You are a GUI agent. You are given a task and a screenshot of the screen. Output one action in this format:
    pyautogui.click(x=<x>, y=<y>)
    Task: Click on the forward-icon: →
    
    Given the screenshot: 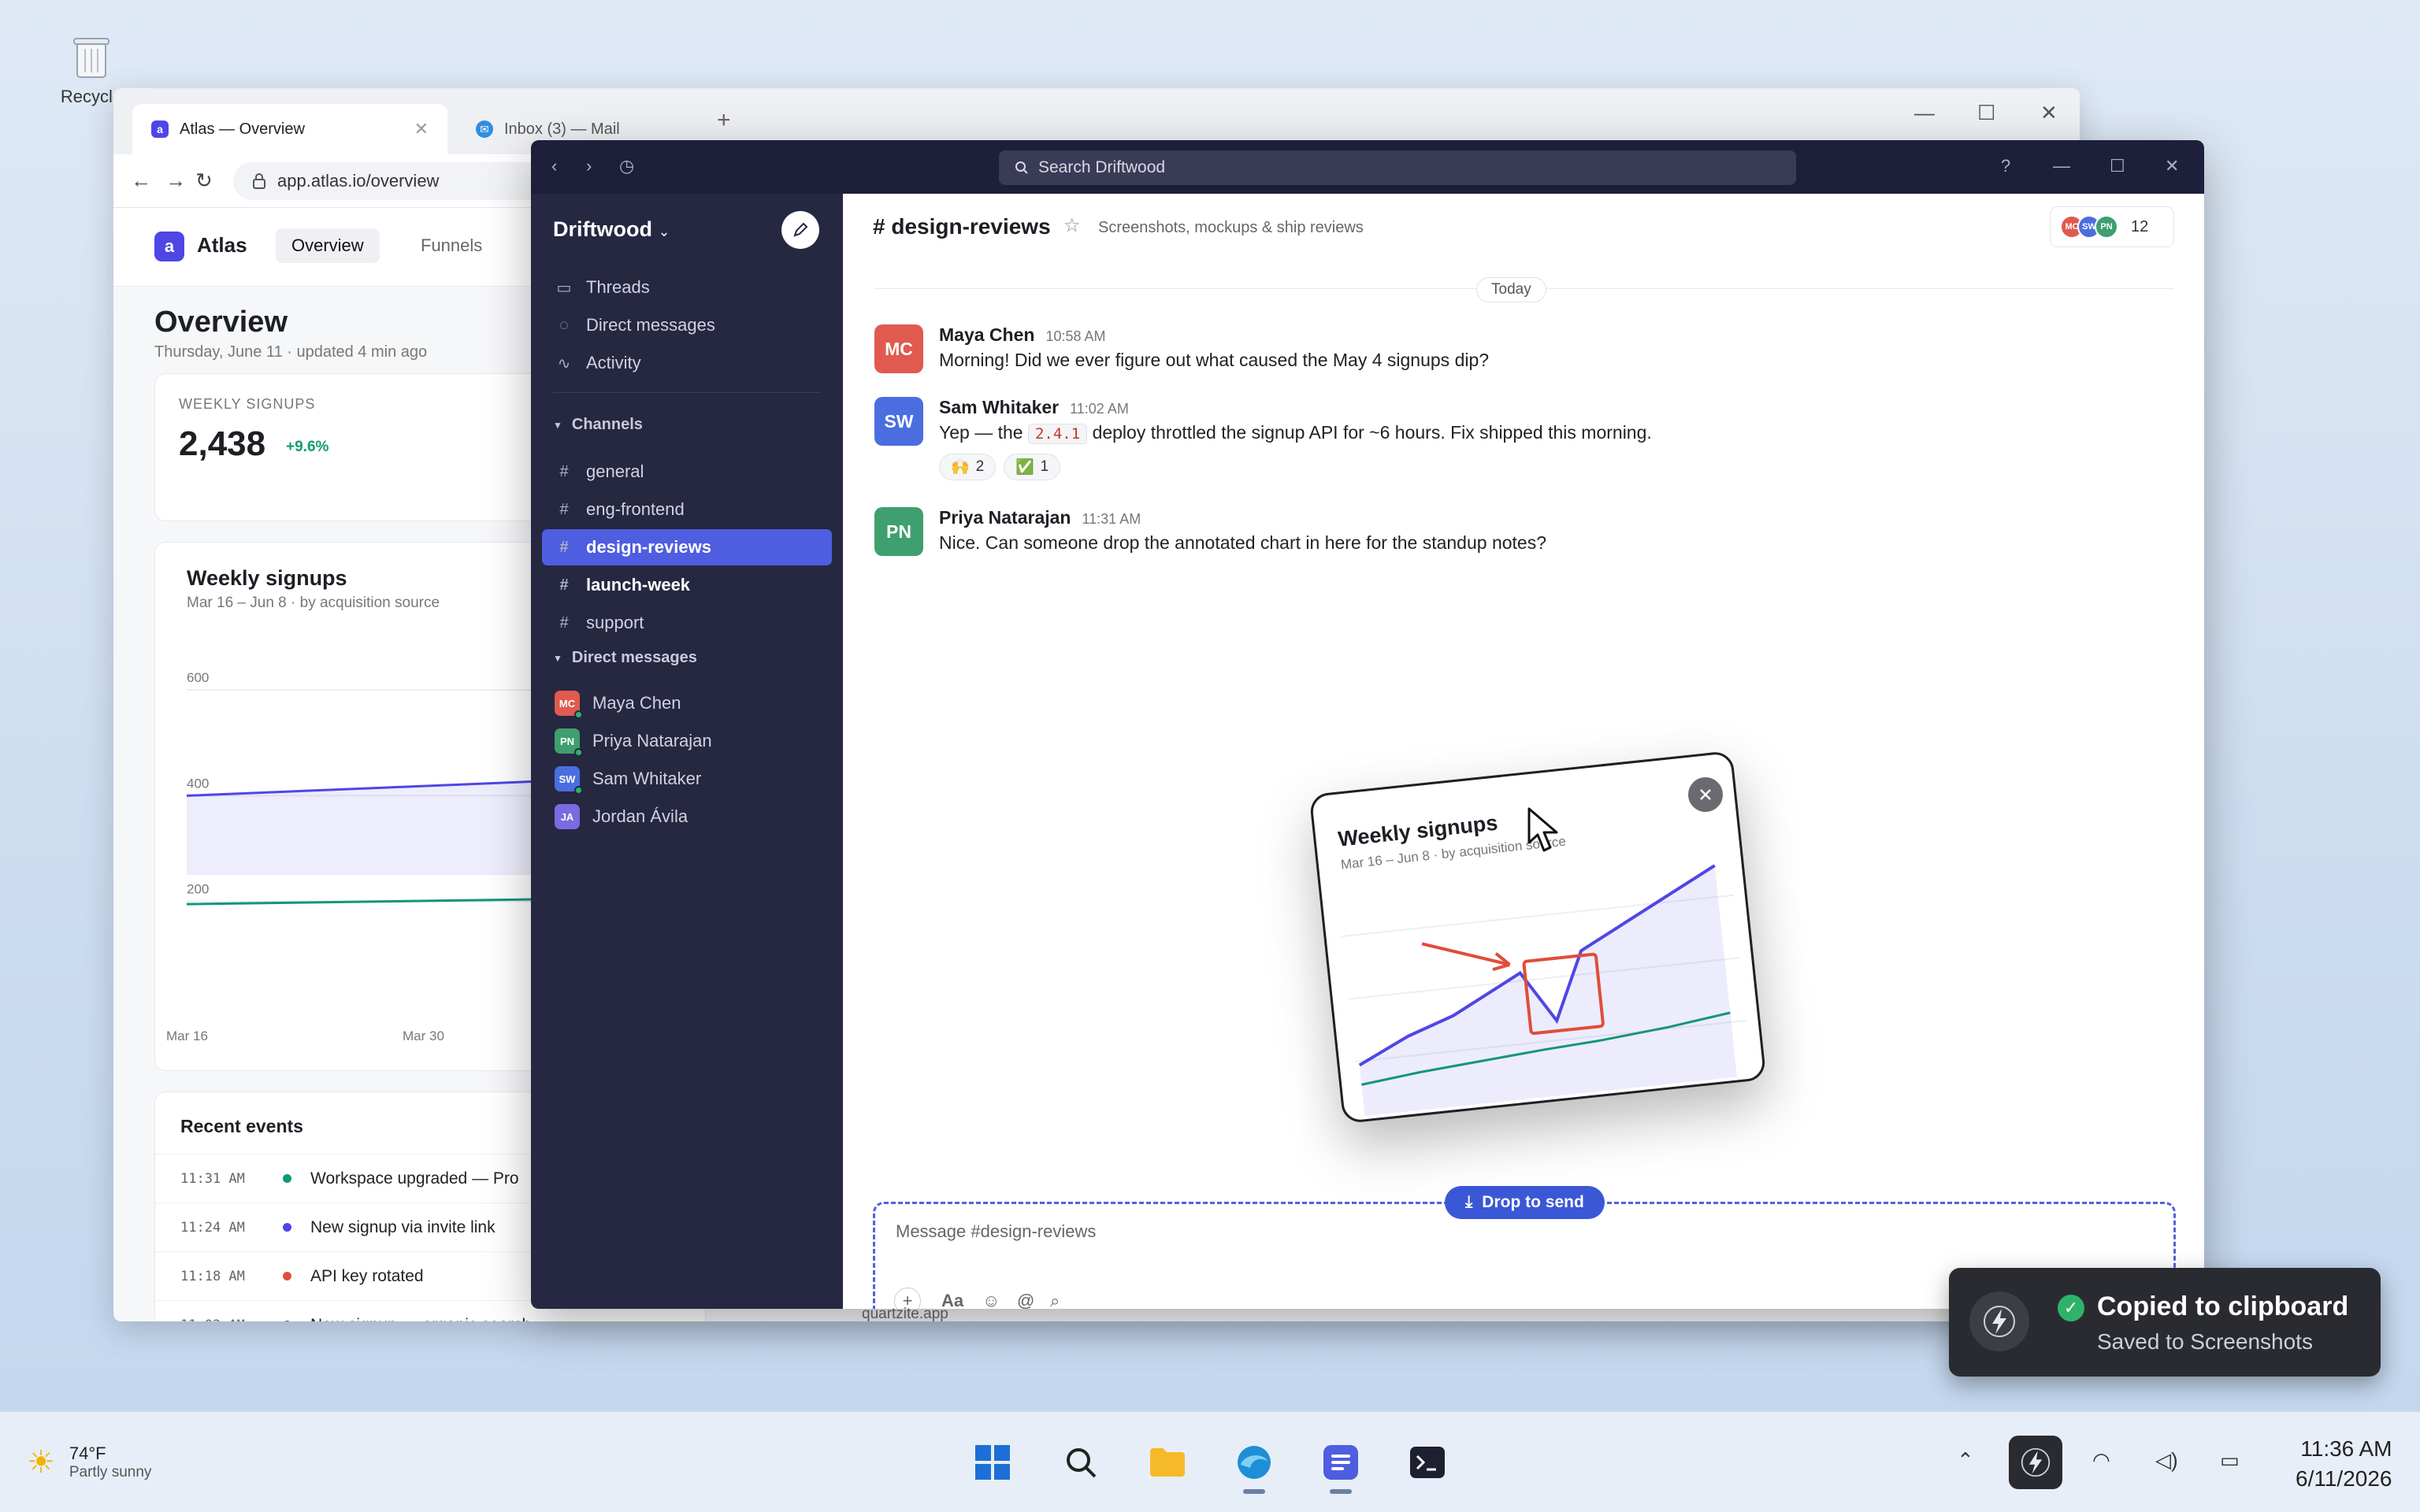 What is the action you would take?
    pyautogui.click(x=175, y=181)
    